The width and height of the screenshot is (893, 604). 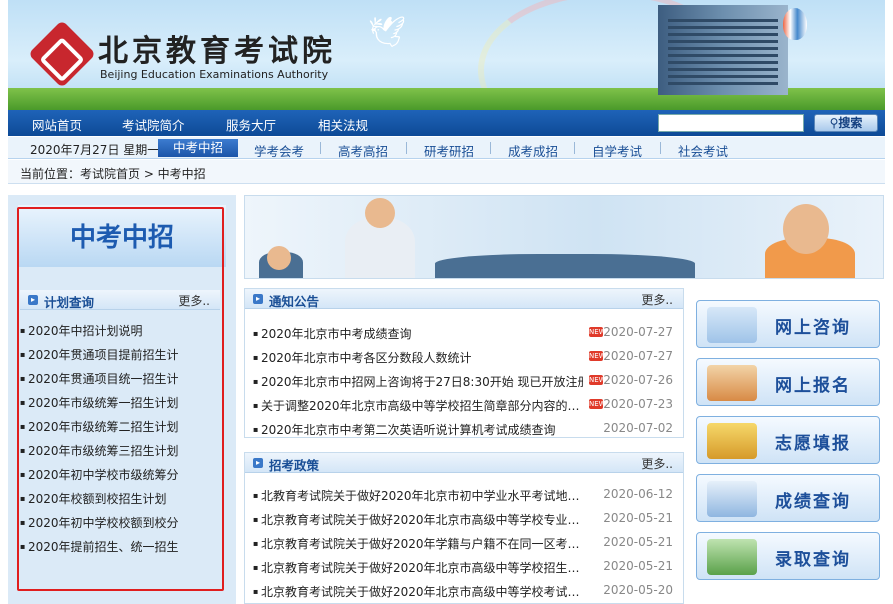 I want to click on online-consult-button: 网上咨询, so click(x=788, y=324).